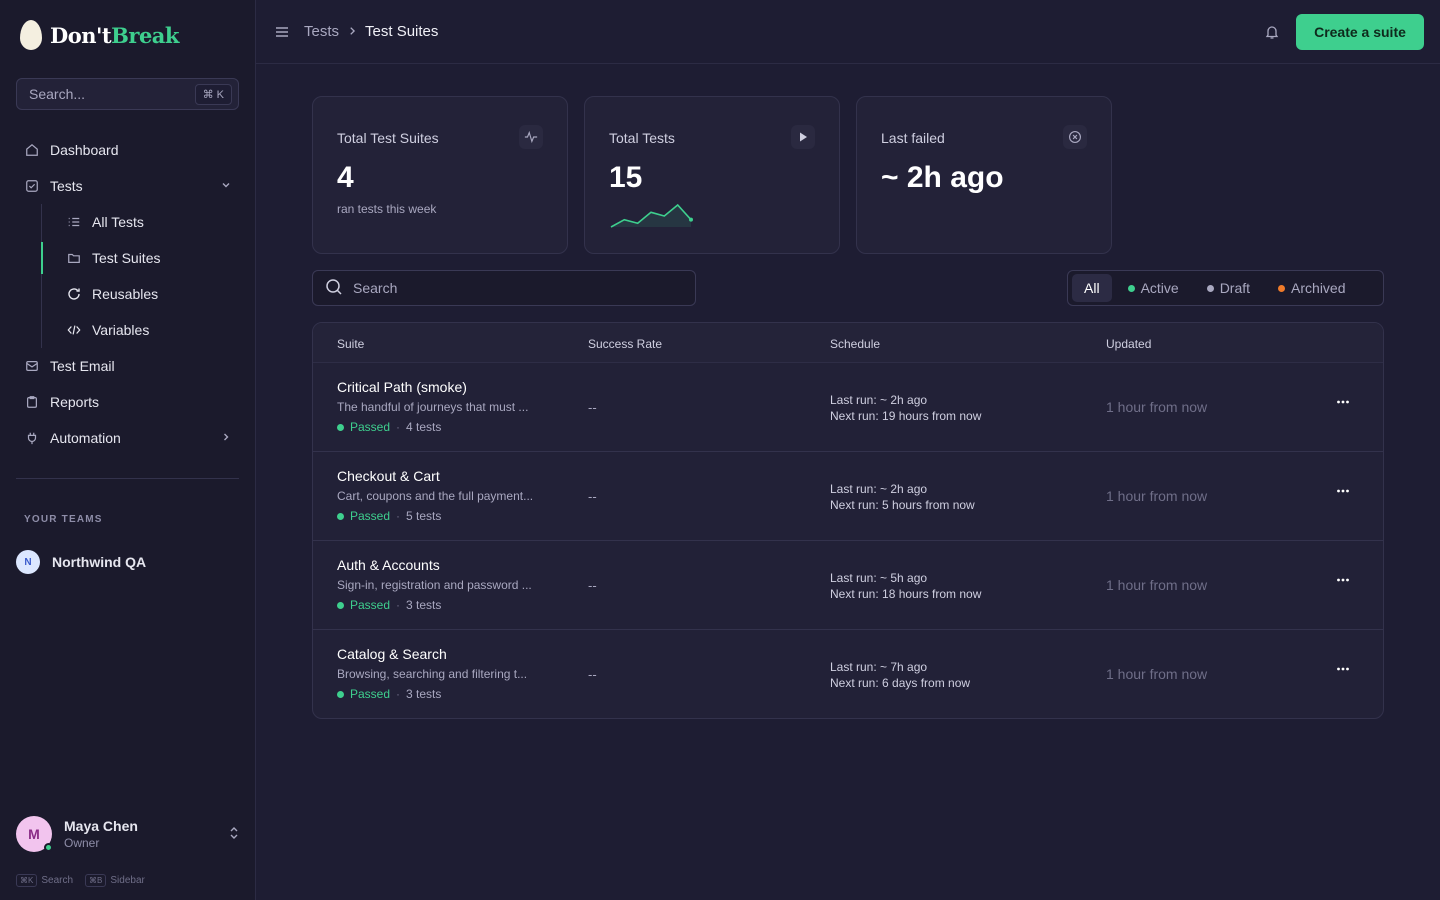  What do you see at coordinates (32, 438) in the screenshot?
I see `plug-icon` at bounding box center [32, 438].